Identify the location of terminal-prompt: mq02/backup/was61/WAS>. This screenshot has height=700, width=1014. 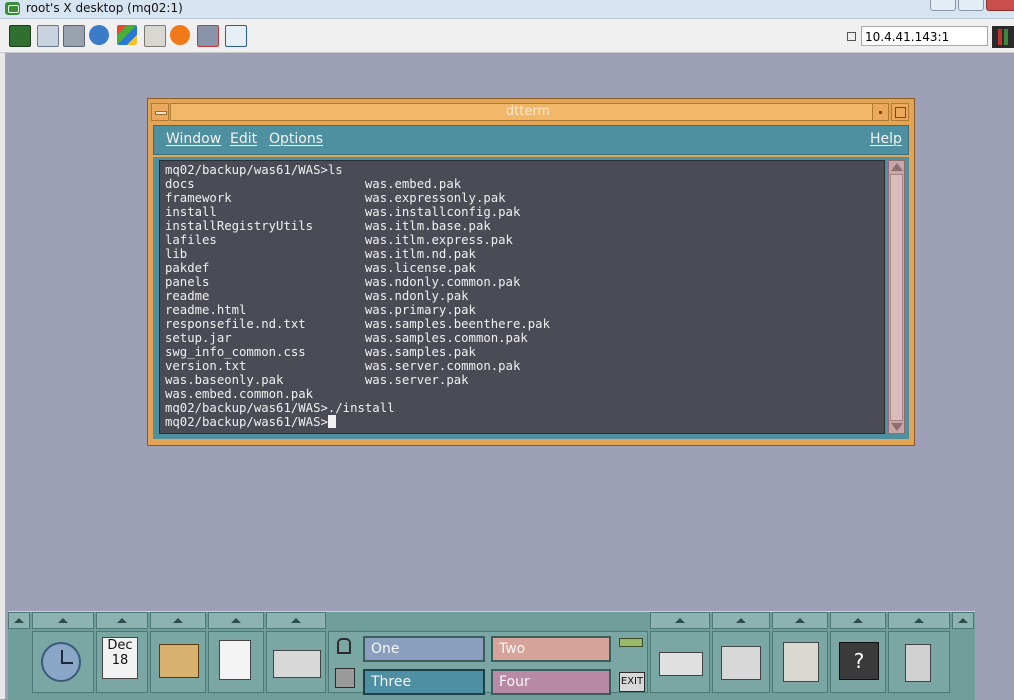
(246, 422).